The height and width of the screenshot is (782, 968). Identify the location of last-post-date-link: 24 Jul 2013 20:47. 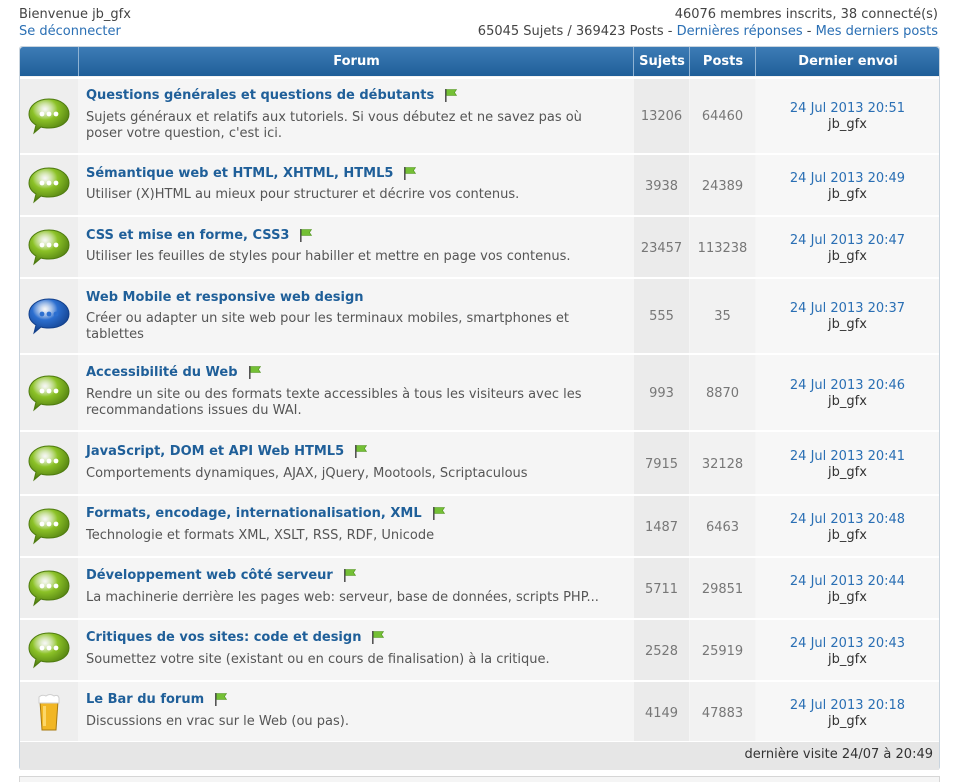
(847, 240).